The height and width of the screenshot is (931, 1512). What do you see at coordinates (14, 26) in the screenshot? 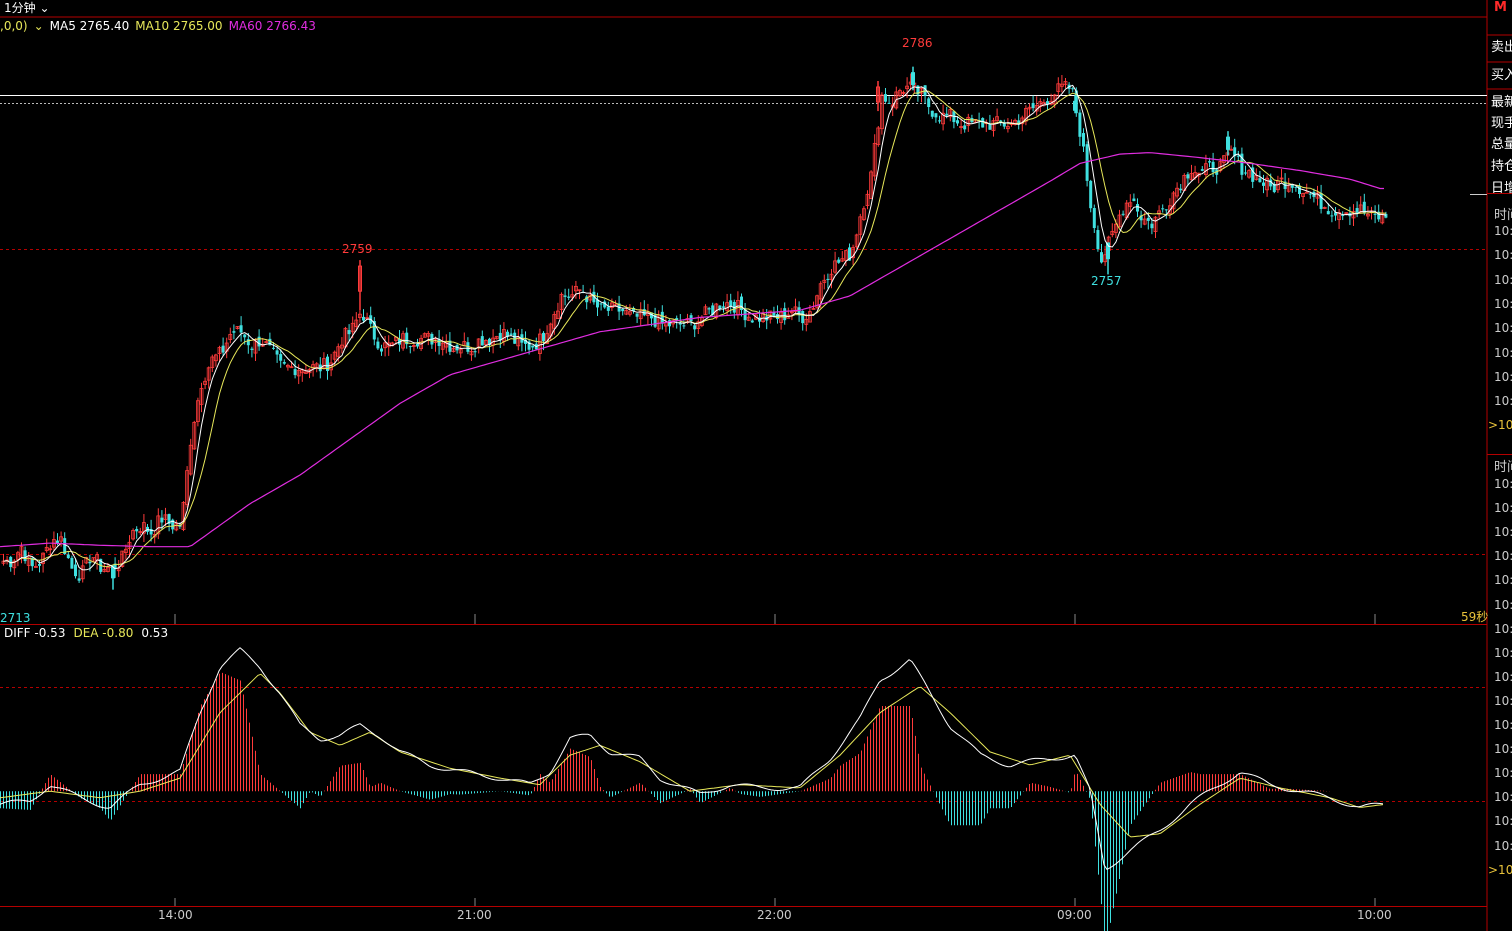
I see `ma-params: ,0,0)` at bounding box center [14, 26].